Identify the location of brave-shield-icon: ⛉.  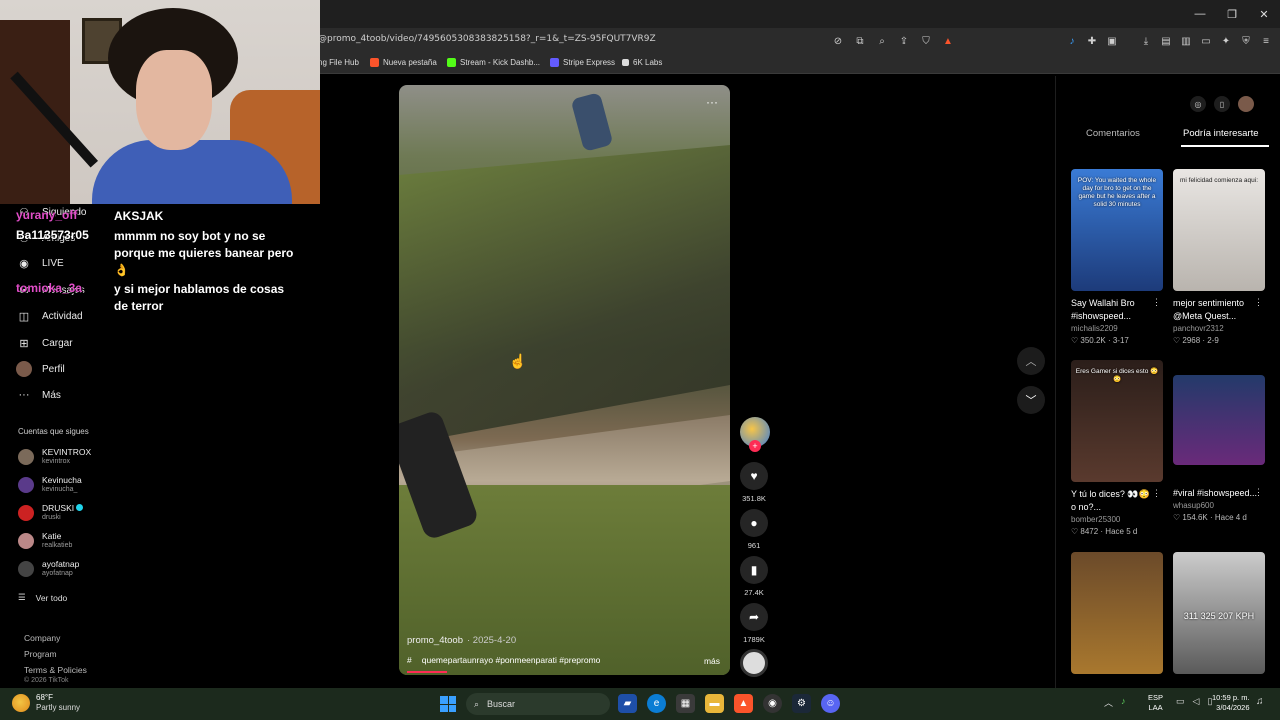
(926, 41).